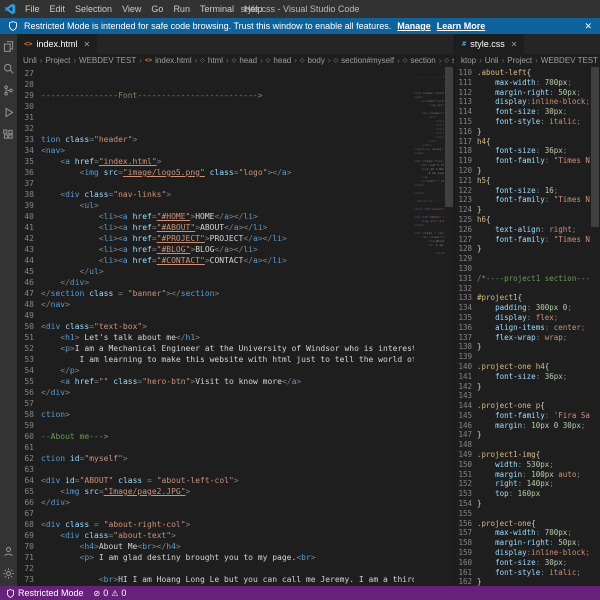 Image resolution: width=600 pixels, height=600 pixels. Describe the element at coordinates (215, 139) in the screenshot. I see `code-line-33: 33 tion class="header">` at that location.